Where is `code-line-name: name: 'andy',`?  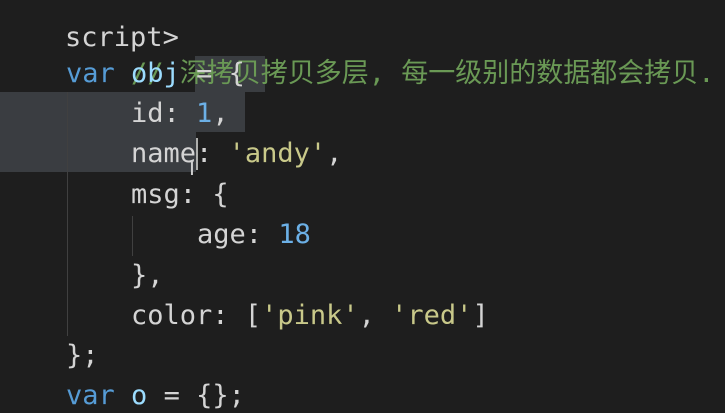
code-line-name: name: 'andy', is located at coordinates (236, 154).